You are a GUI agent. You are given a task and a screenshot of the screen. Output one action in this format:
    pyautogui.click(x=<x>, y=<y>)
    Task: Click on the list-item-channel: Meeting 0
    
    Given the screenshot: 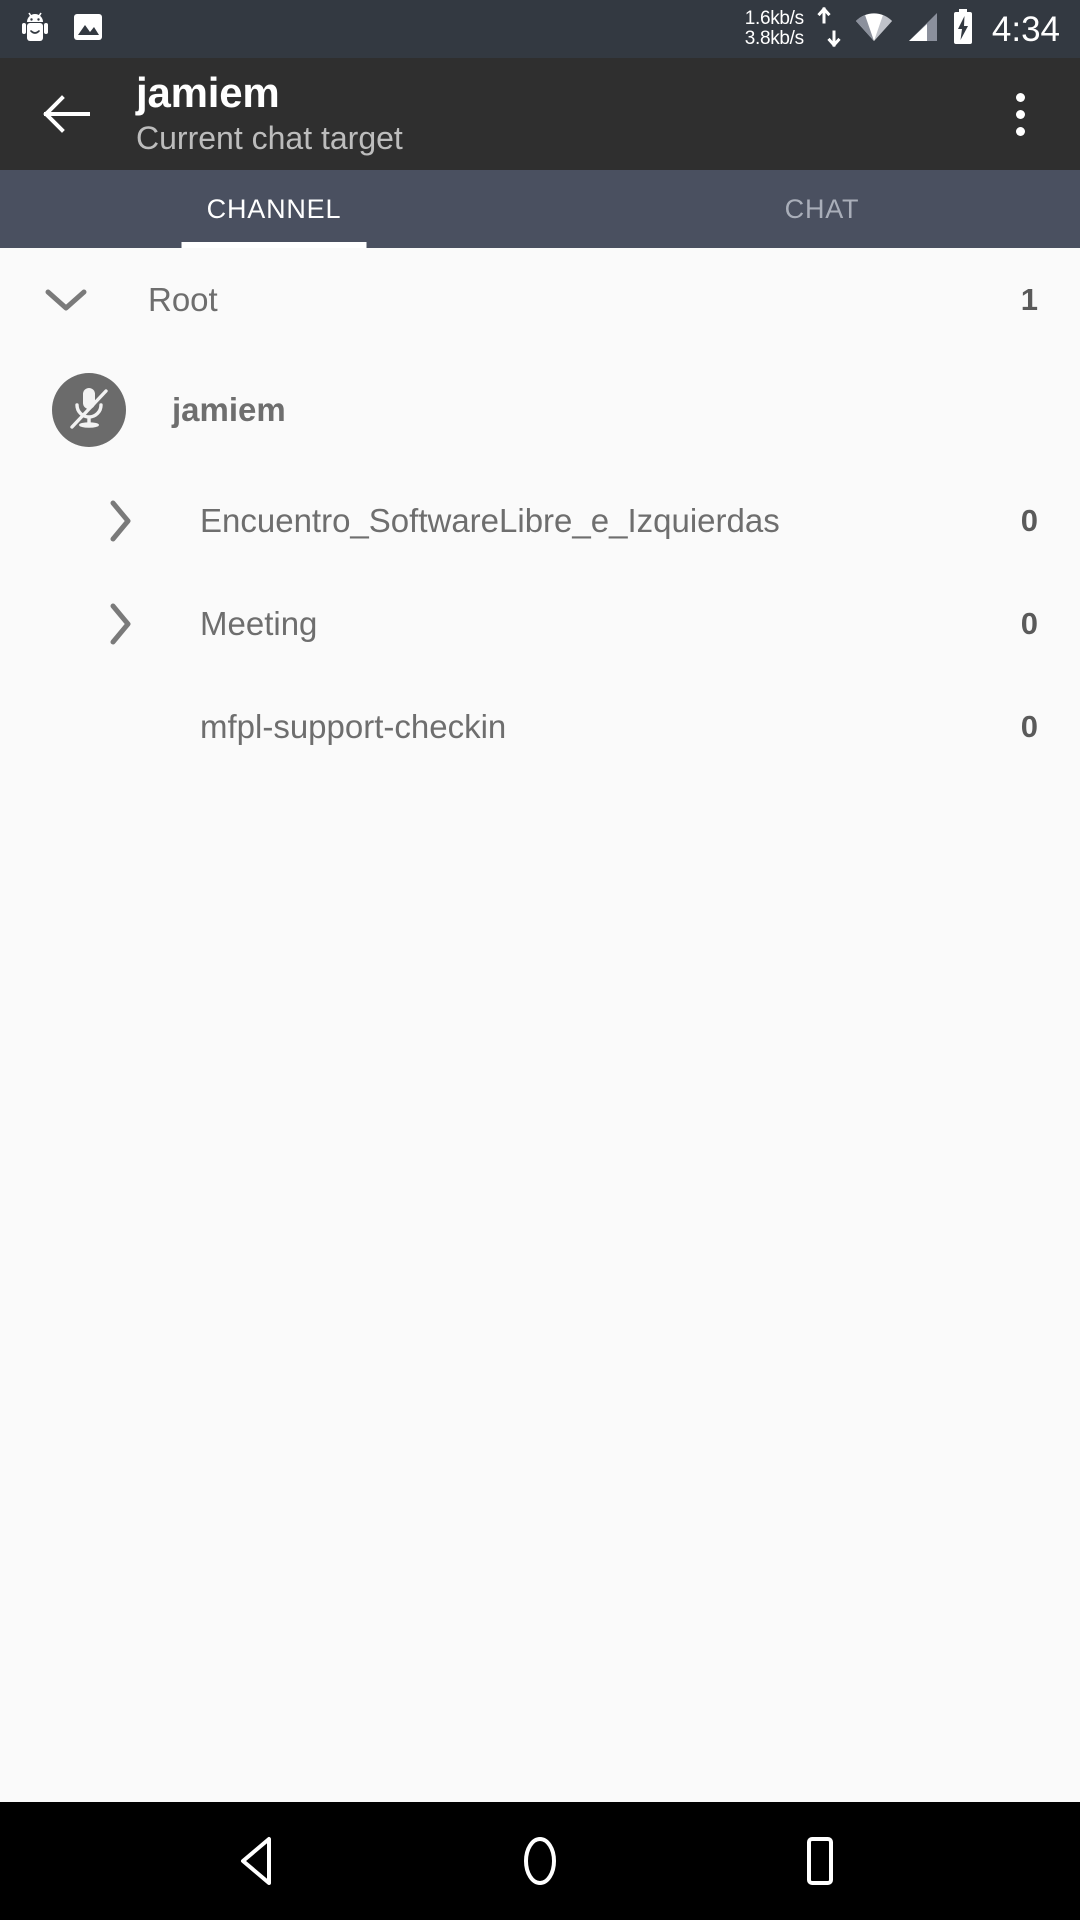 What is the action you would take?
    pyautogui.click(x=540, y=623)
    